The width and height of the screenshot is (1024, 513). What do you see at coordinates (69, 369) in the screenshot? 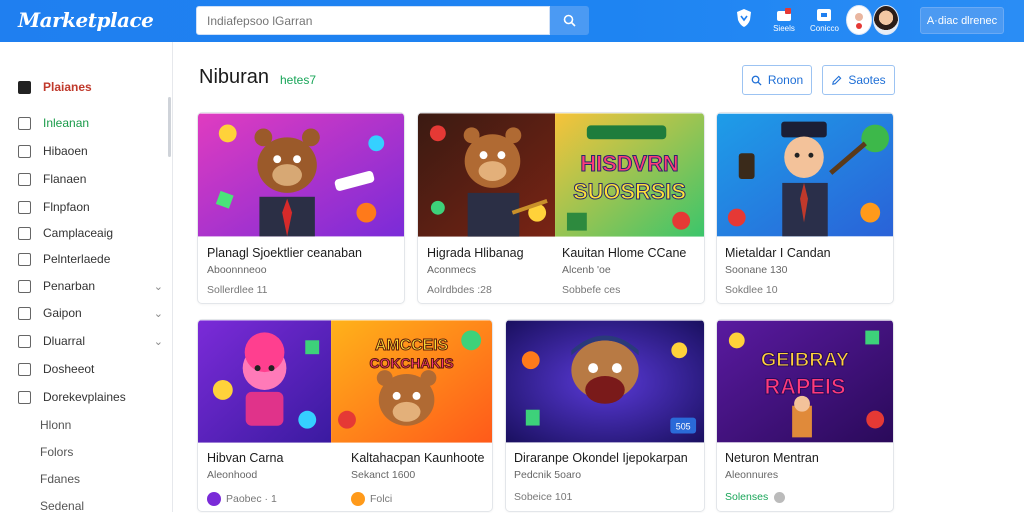
I see `sidebar-item-label: Dosheeot` at bounding box center [69, 369].